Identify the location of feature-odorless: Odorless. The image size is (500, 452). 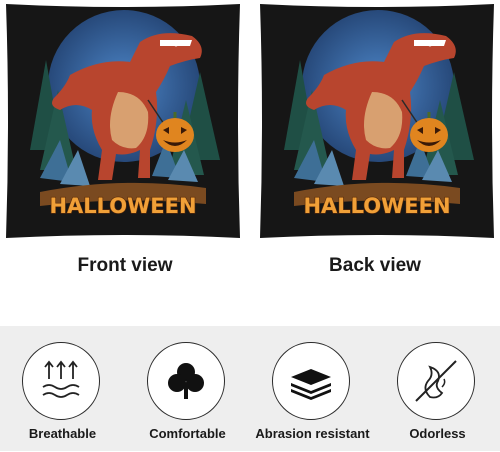
(437, 397).